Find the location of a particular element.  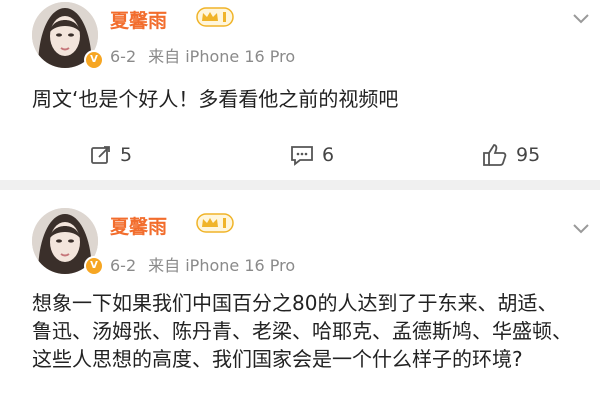

repost-count: 5 is located at coordinates (126, 155).